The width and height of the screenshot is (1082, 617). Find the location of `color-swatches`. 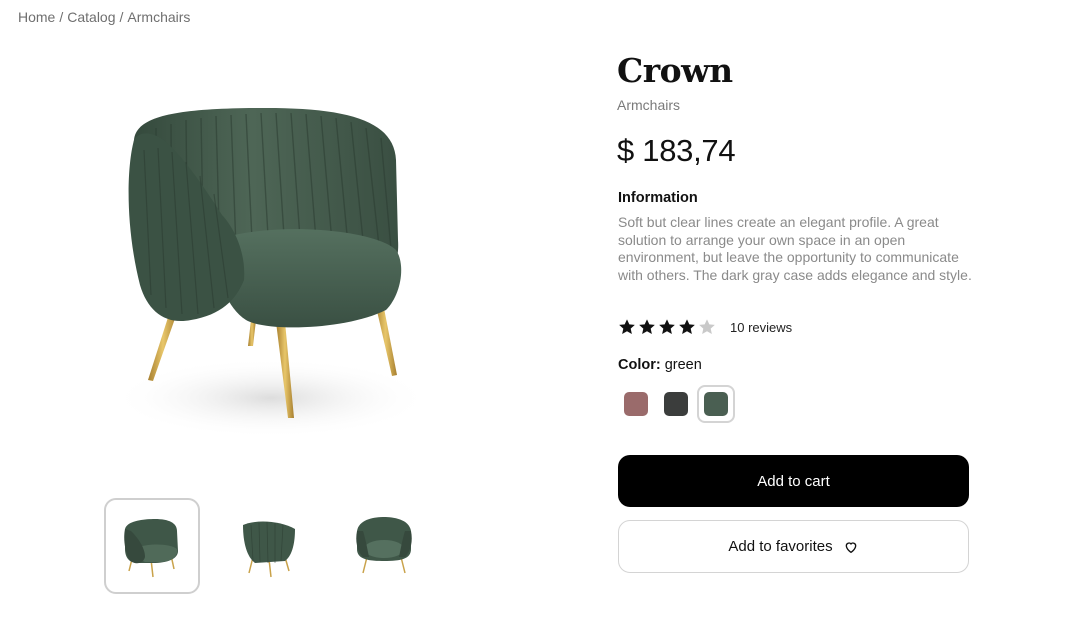

color-swatches is located at coordinates (677, 404).